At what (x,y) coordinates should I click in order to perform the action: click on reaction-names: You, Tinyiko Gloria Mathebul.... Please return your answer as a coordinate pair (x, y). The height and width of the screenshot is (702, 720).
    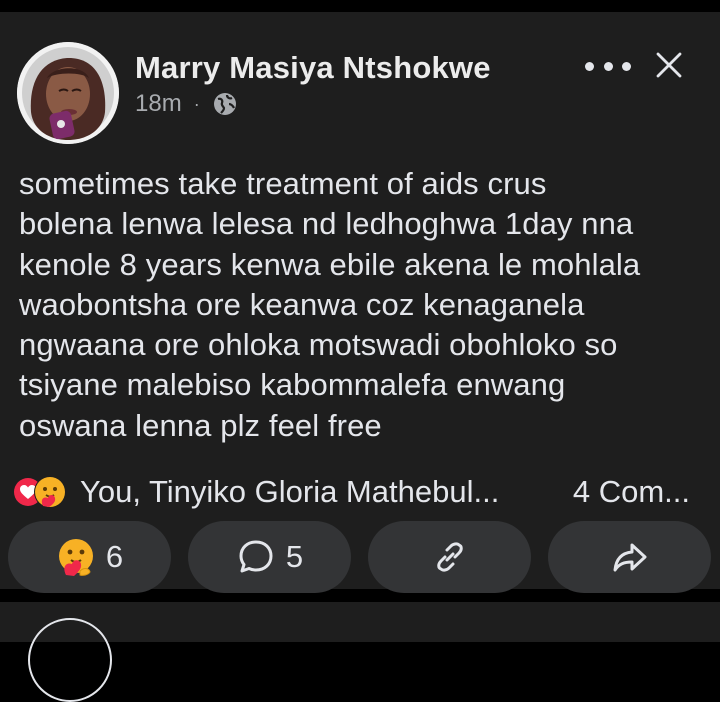
    Looking at the image, I should click on (289, 492).